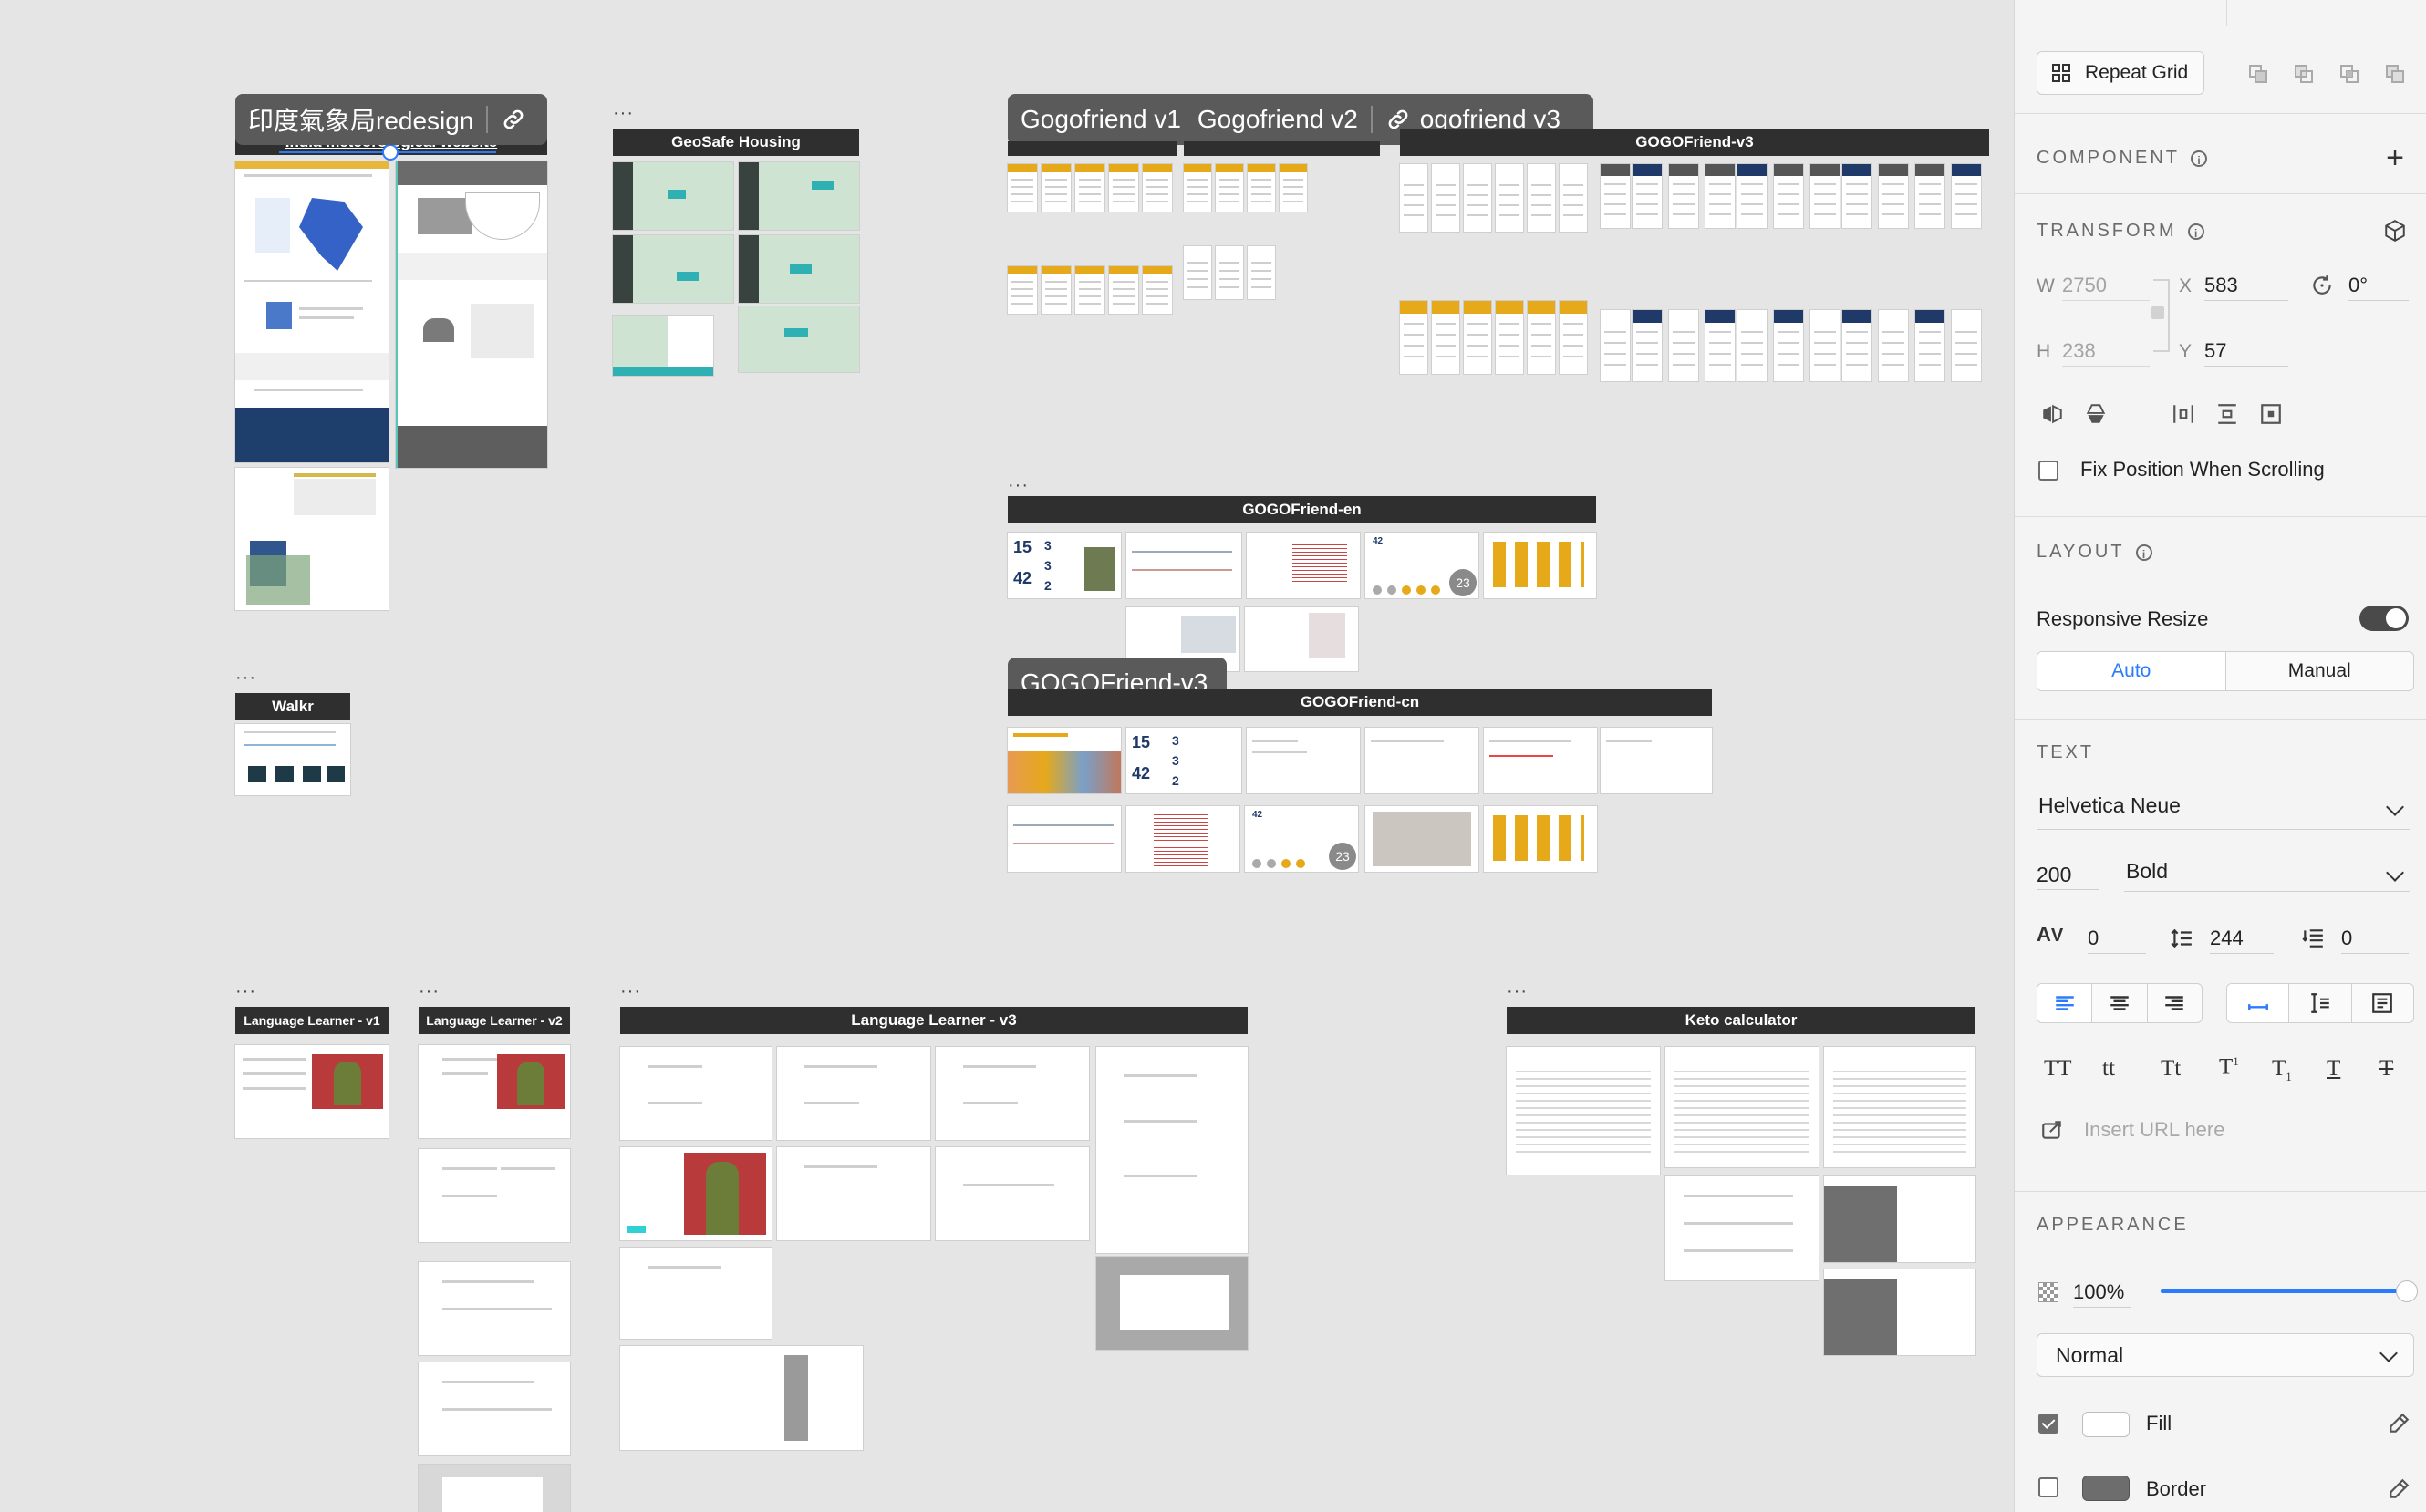 The height and width of the screenshot is (1512, 2426). I want to click on titlecase-button: Tt, so click(2171, 1069).